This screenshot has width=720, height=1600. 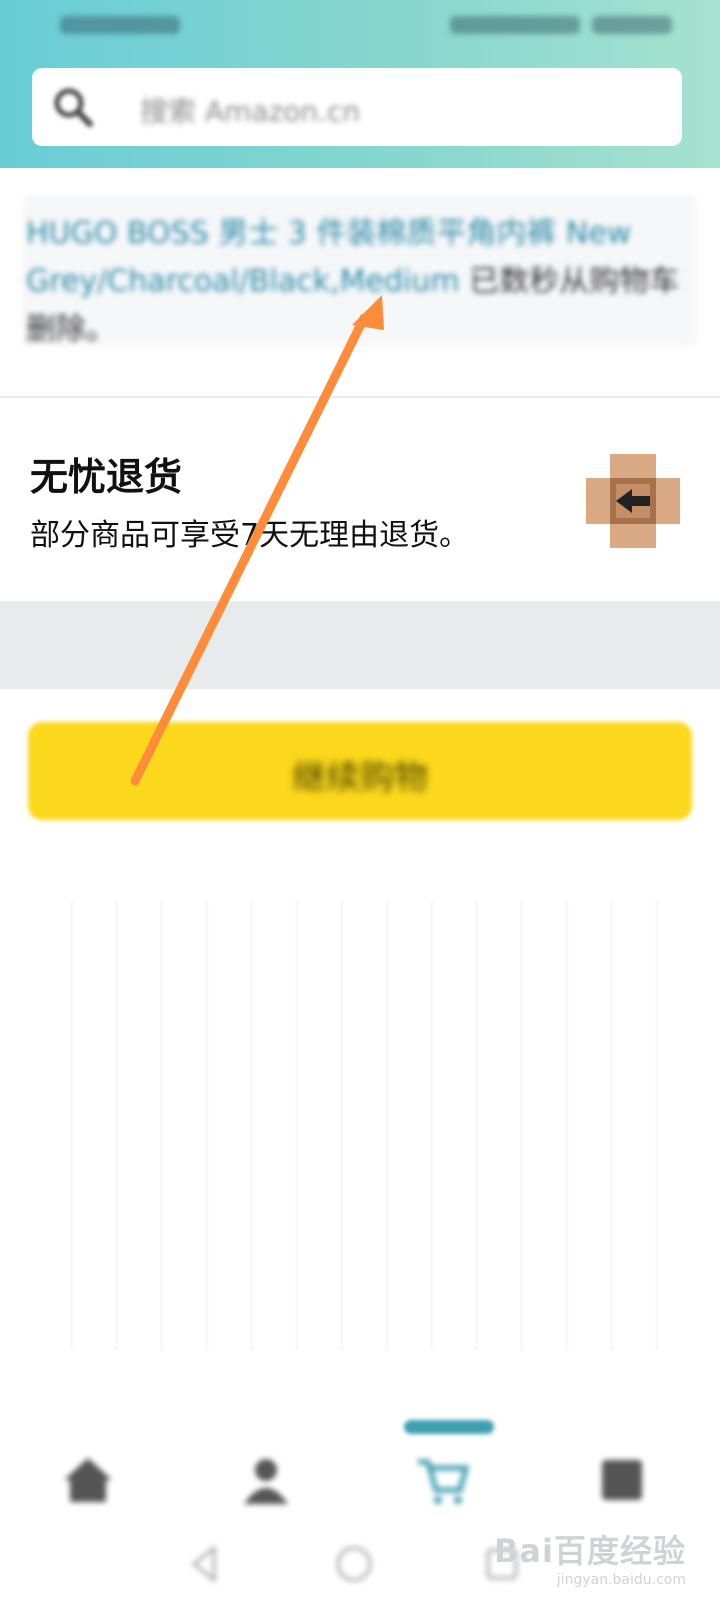 I want to click on returns-title: 无忧退货, so click(x=106, y=477).